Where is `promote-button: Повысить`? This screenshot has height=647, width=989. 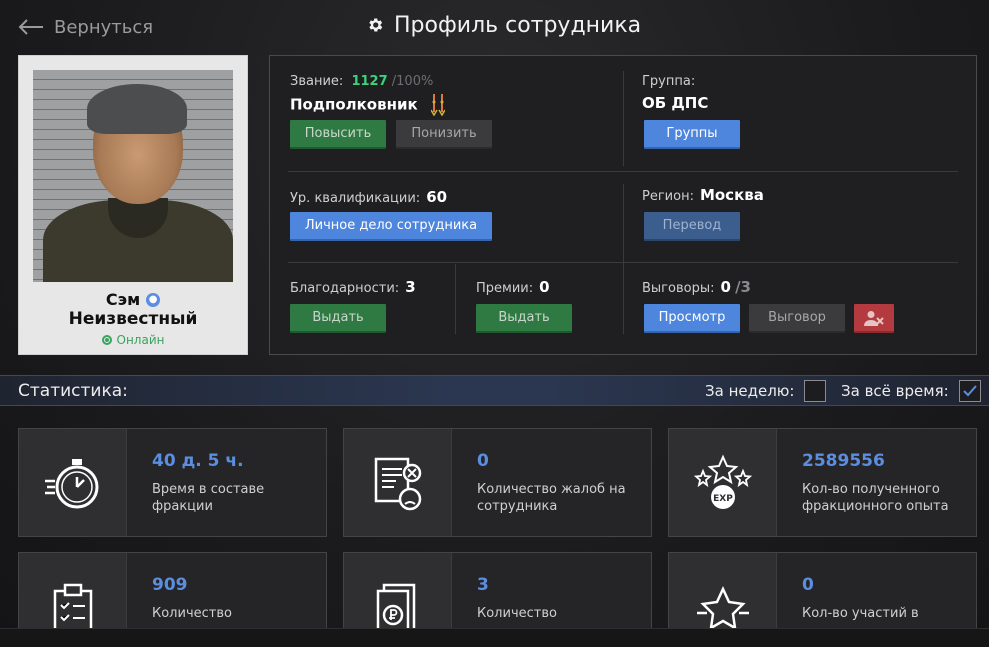 promote-button: Повысить is located at coordinates (338, 134).